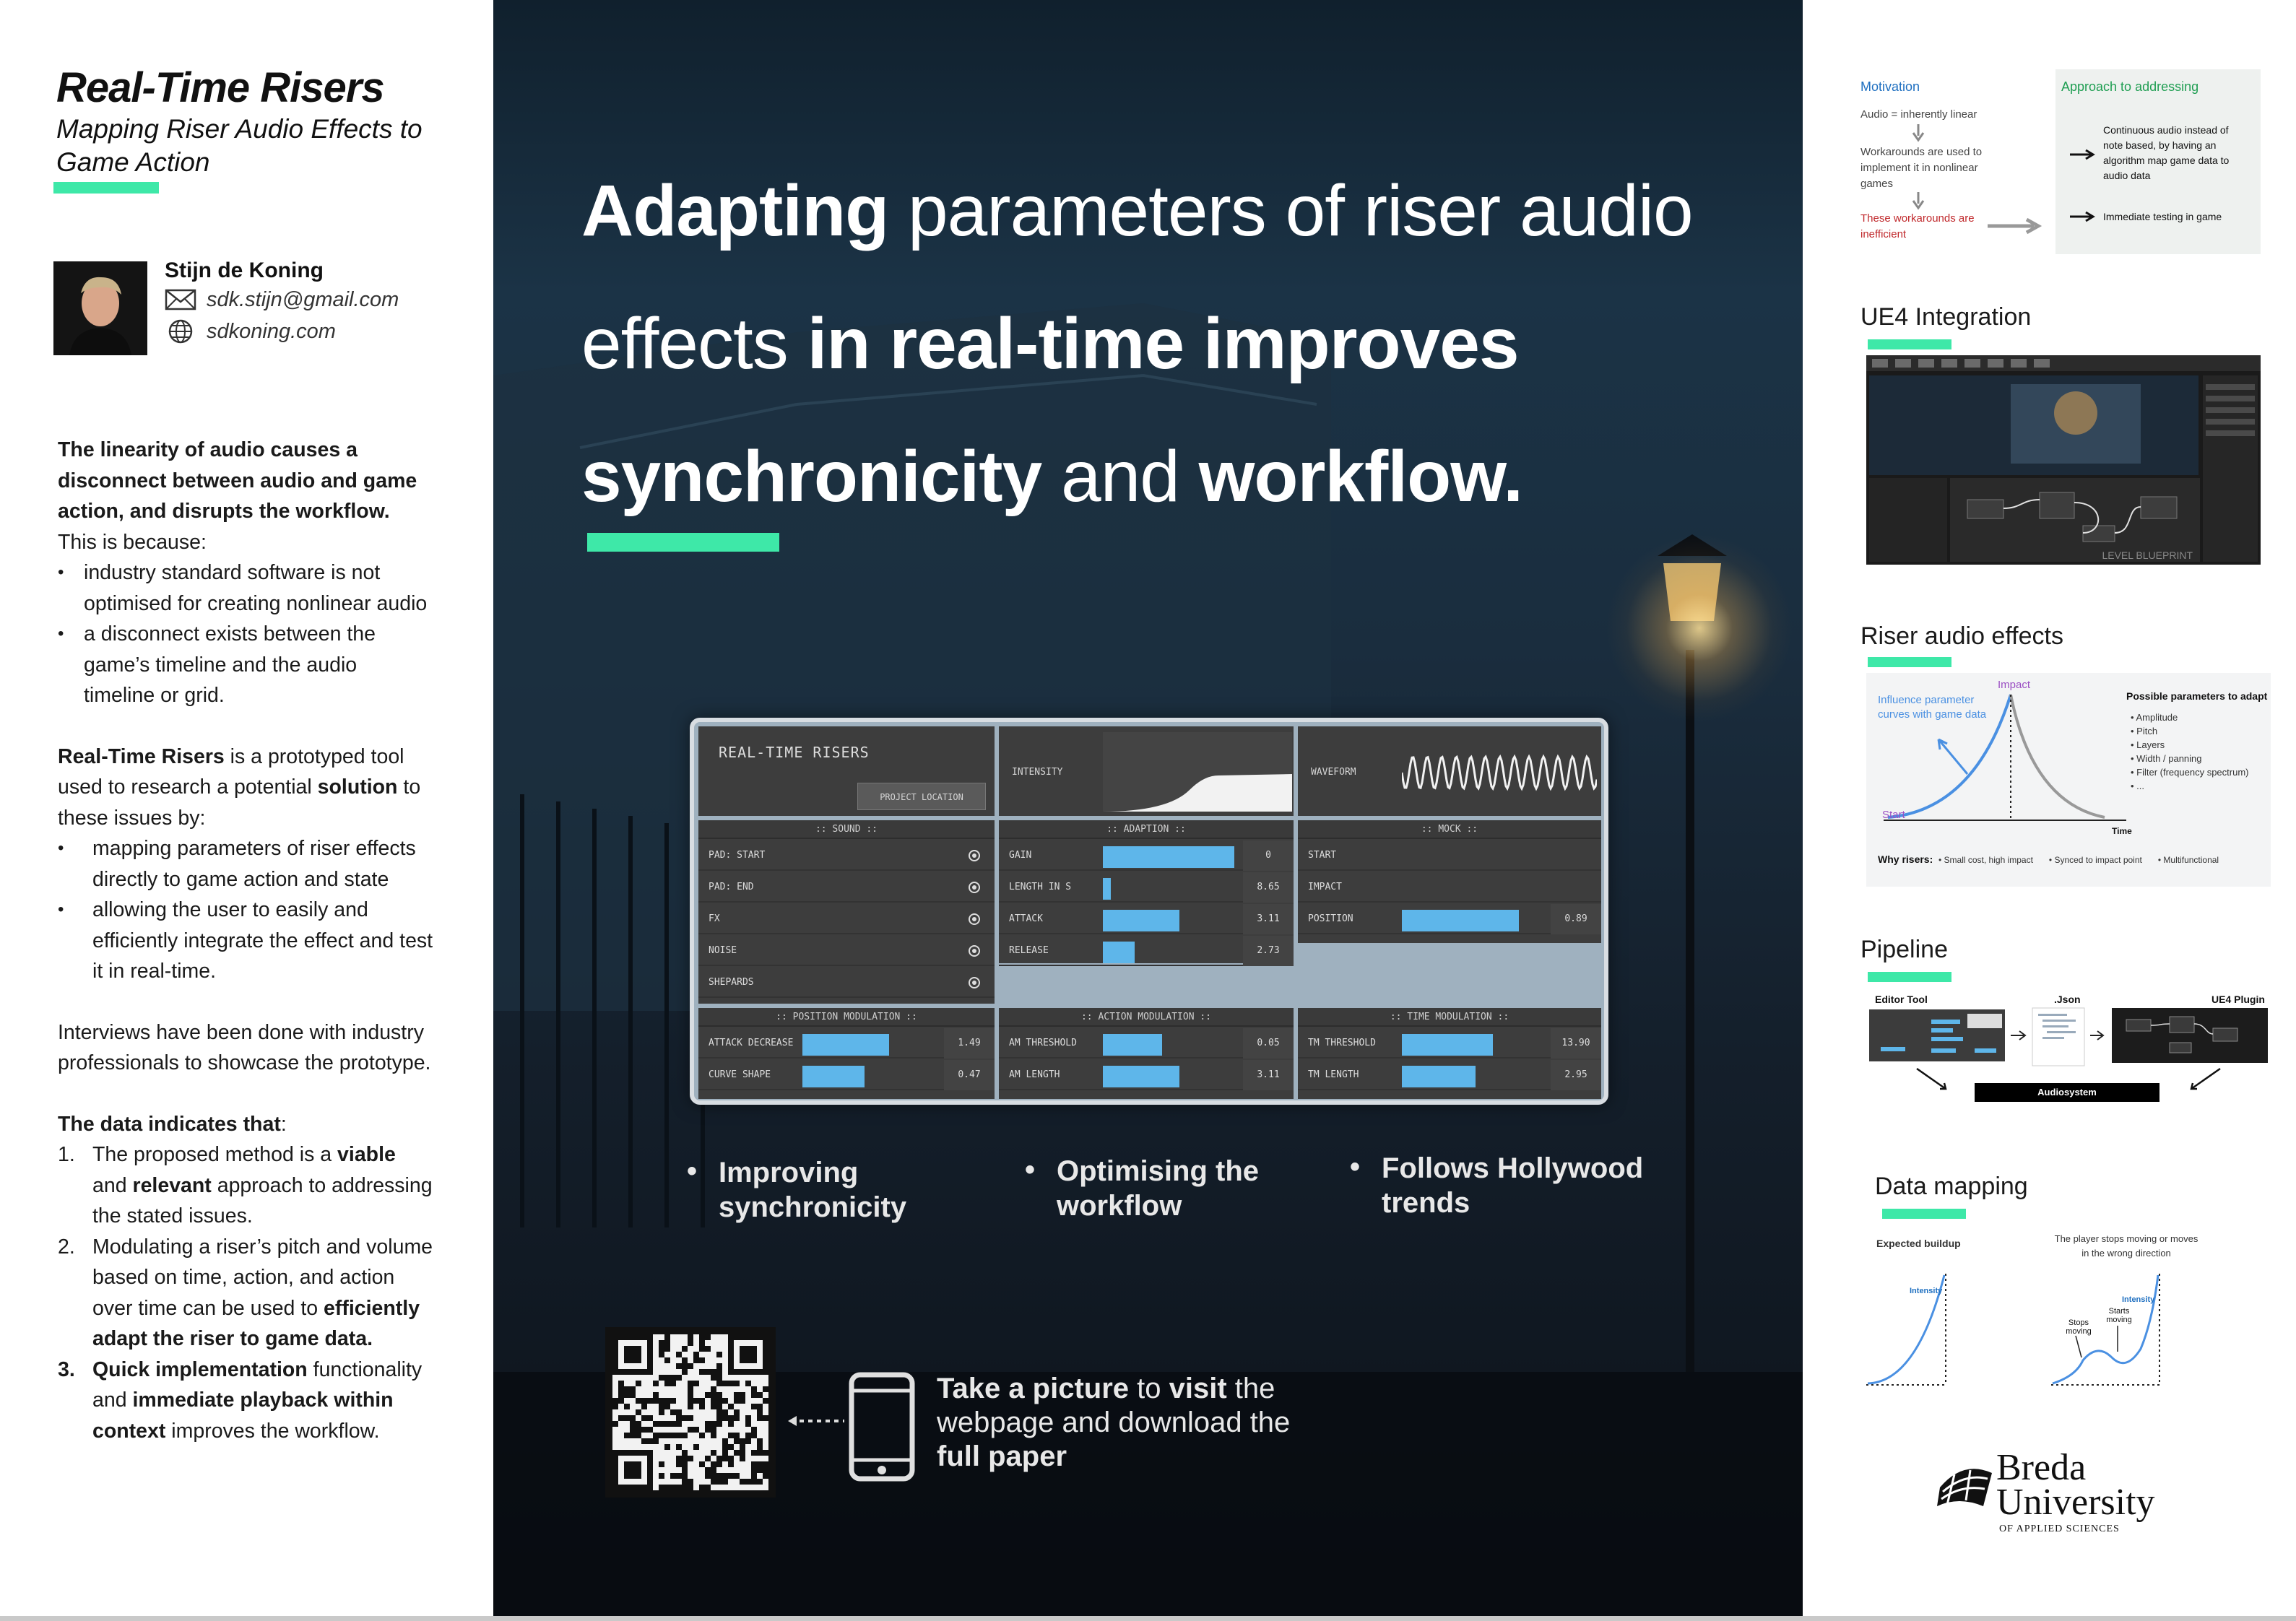 The image size is (2296, 1621). What do you see at coordinates (731, 887) in the screenshot?
I see `row-label: PAD: END` at bounding box center [731, 887].